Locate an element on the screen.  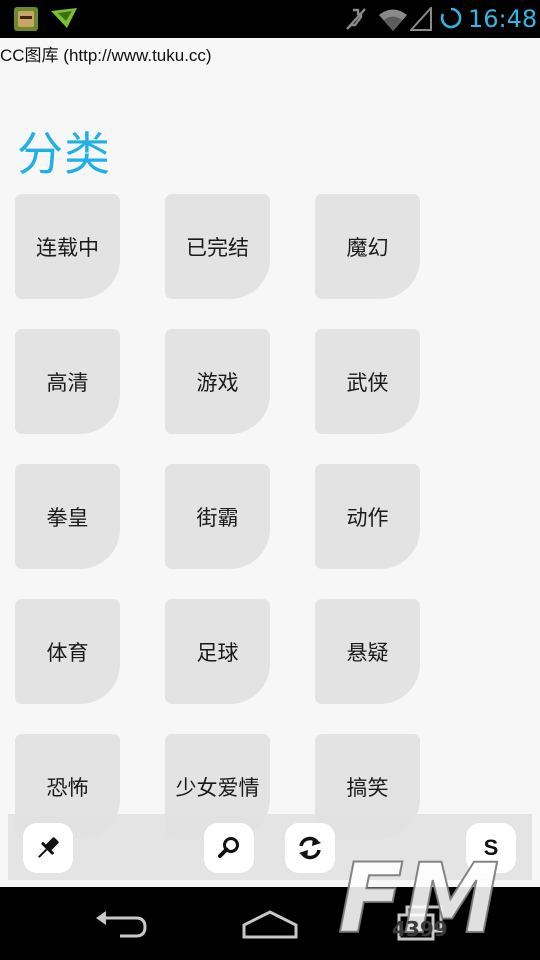
category-label: 体育 is located at coordinates (67, 652).